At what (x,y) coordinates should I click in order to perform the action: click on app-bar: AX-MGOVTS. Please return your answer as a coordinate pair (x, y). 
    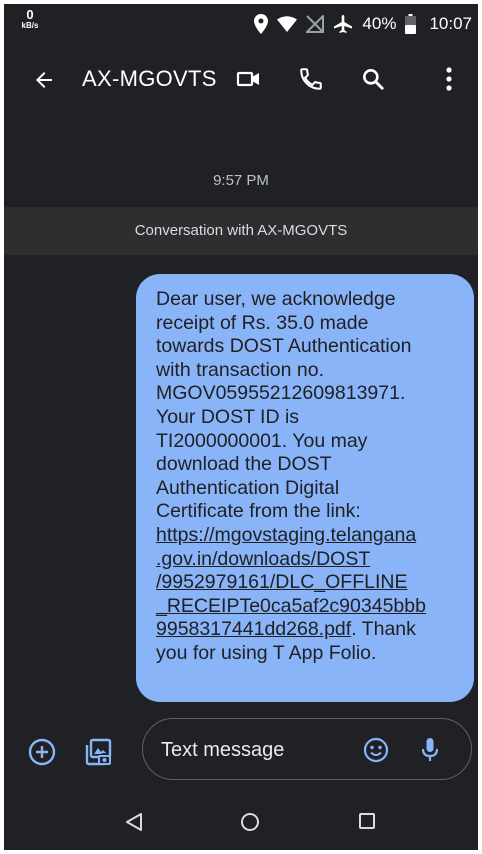
    Looking at the image, I should click on (241, 80).